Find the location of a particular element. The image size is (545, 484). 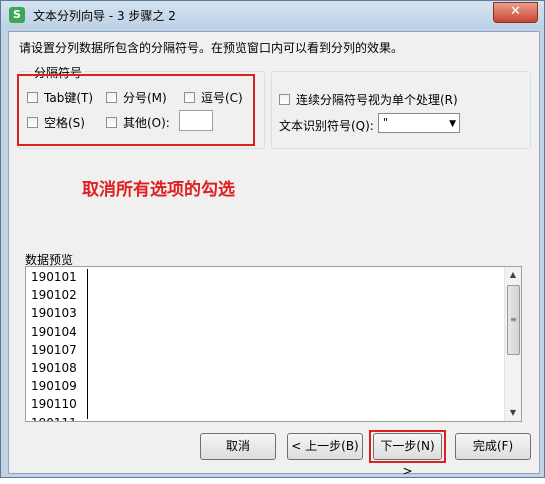

tab-checkbox: Tab键(T) is located at coordinates (60, 97).